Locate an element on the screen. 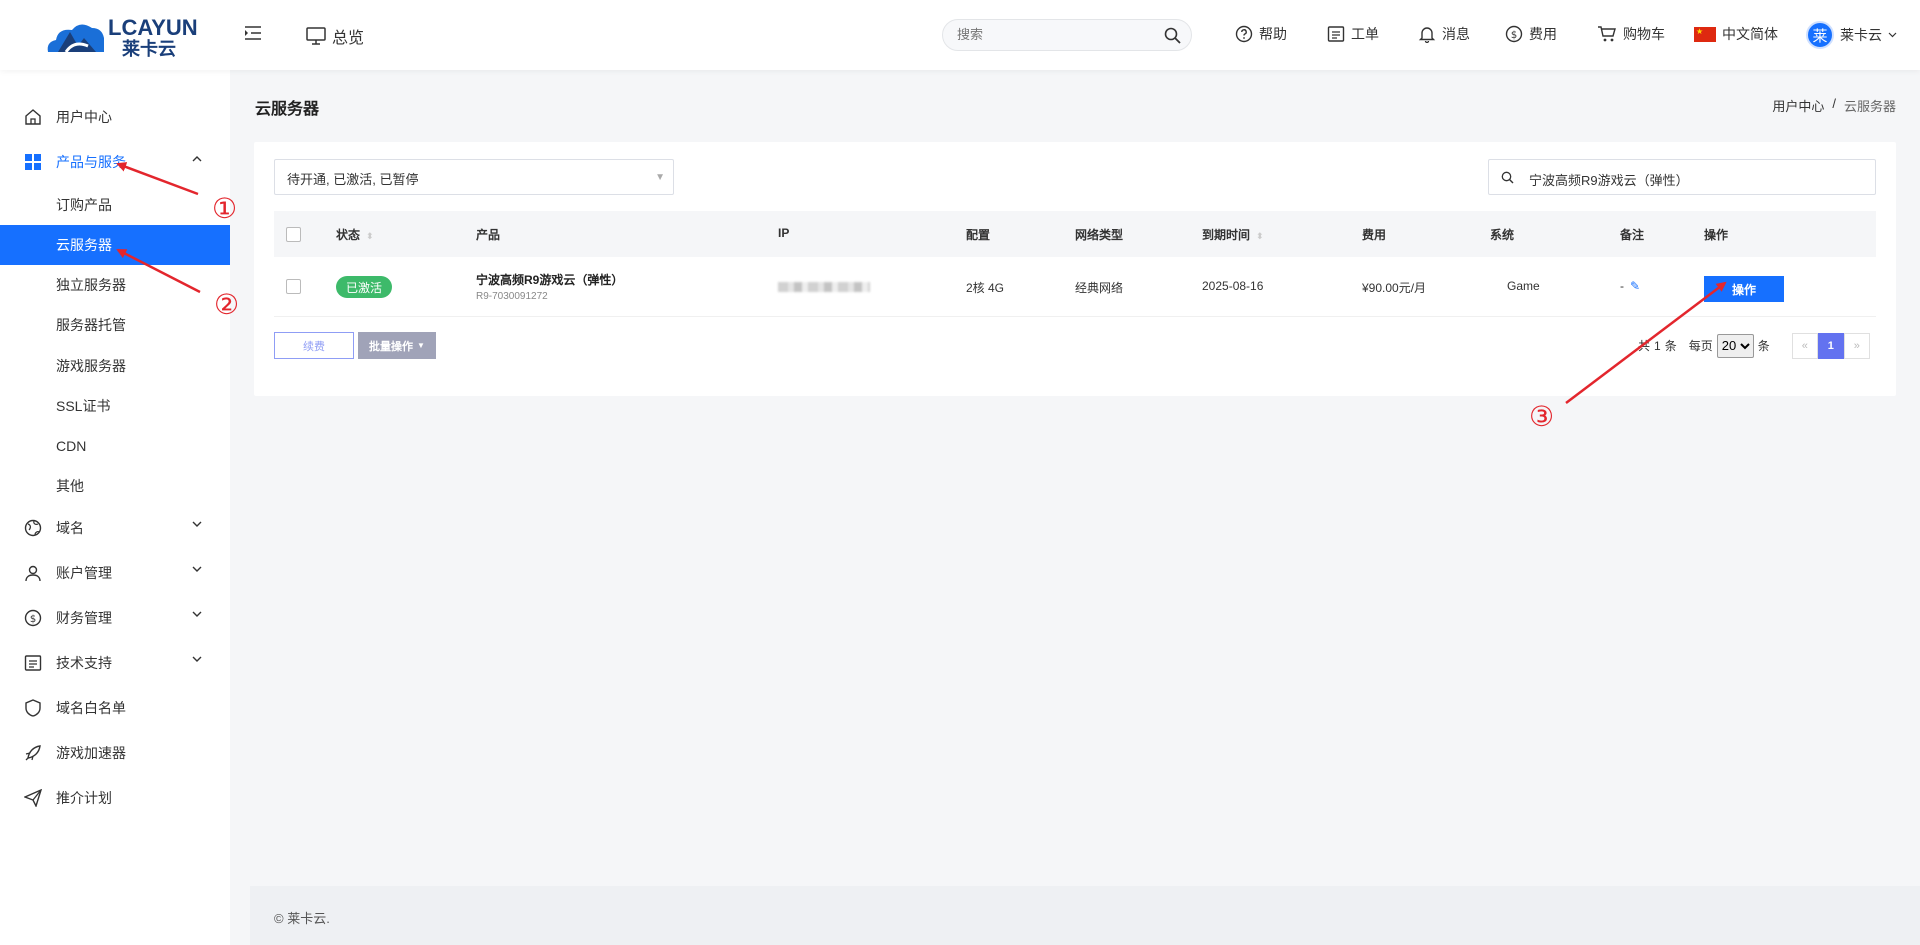  select-all-checkbox is located at coordinates (293, 234).